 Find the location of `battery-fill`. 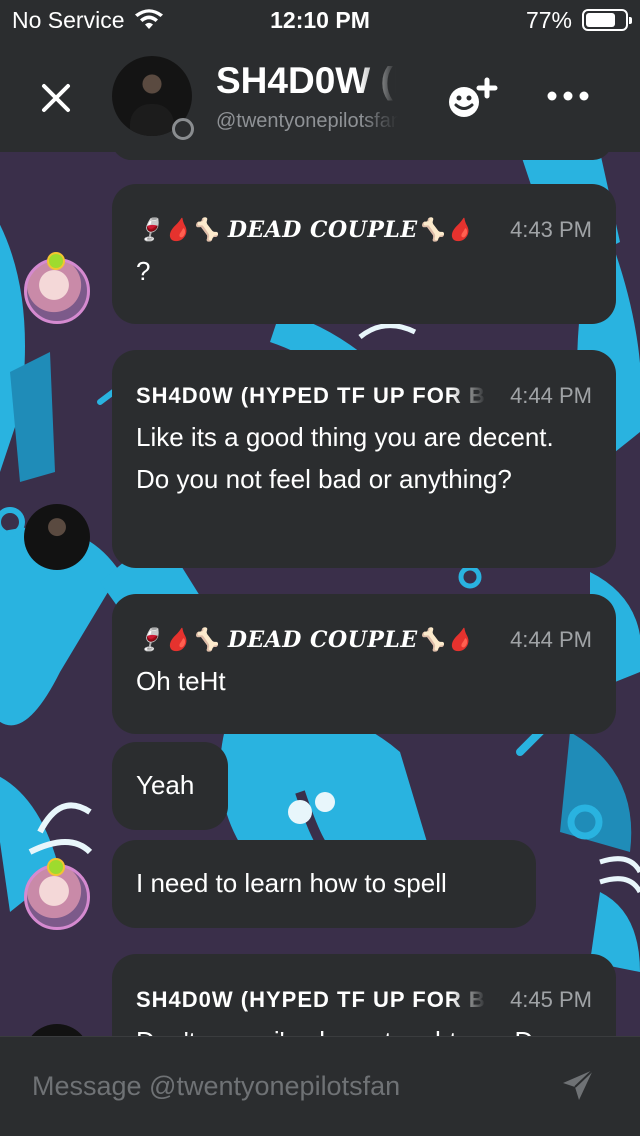

battery-fill is located at coordinates (601, 20).